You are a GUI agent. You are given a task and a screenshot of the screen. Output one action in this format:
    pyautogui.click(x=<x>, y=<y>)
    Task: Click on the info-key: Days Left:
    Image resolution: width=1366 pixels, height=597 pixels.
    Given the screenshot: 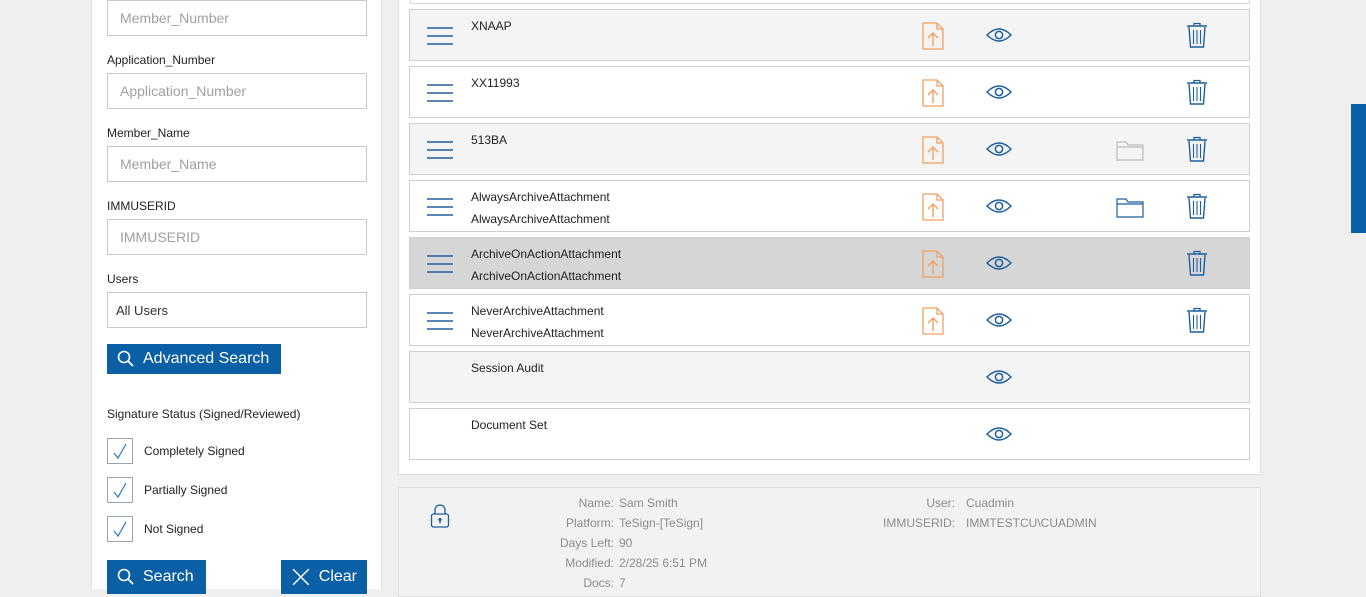 What is the action you would take?
    pyautogui.click(x=586, y=543)
    